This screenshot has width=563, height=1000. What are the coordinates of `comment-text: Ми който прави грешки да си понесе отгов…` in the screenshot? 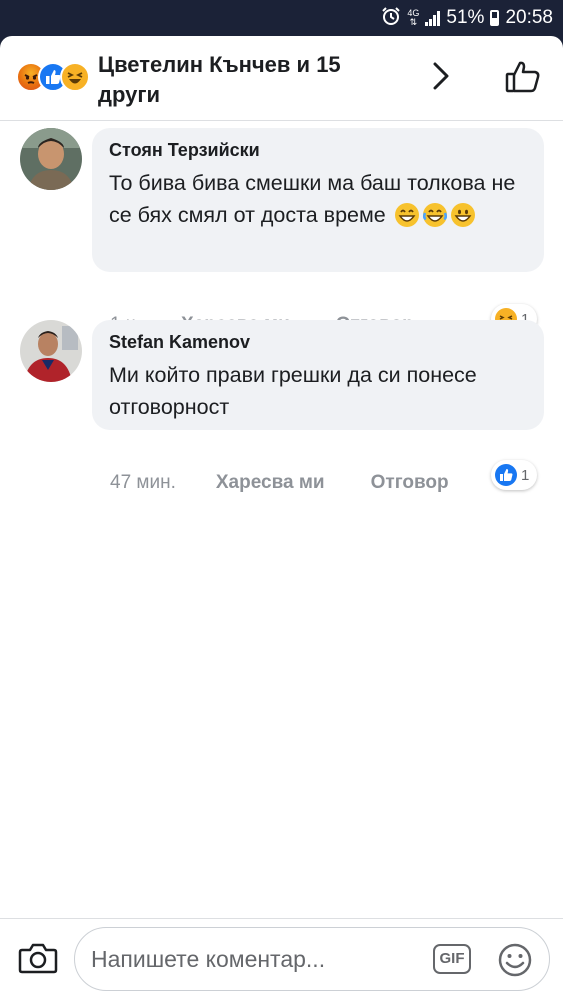 It's located at (293, 391).